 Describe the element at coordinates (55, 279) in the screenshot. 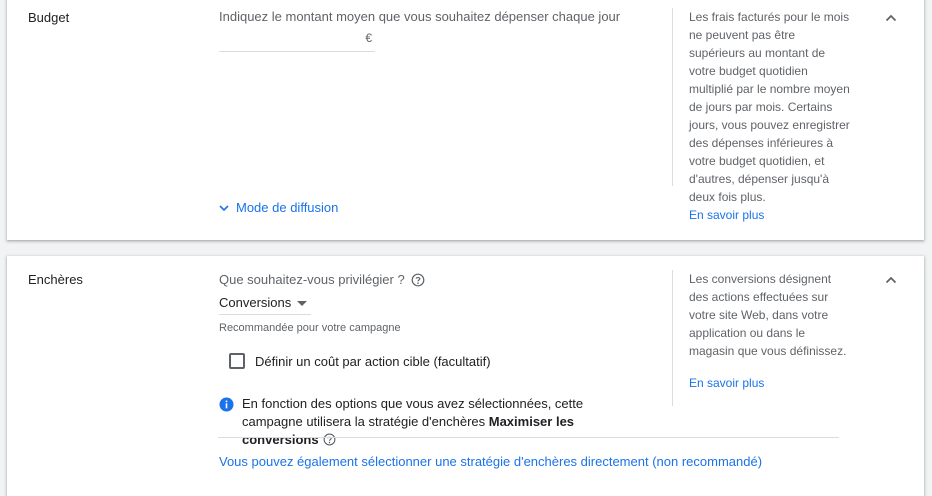

I see `bids-section-title: Enchères` at that location.